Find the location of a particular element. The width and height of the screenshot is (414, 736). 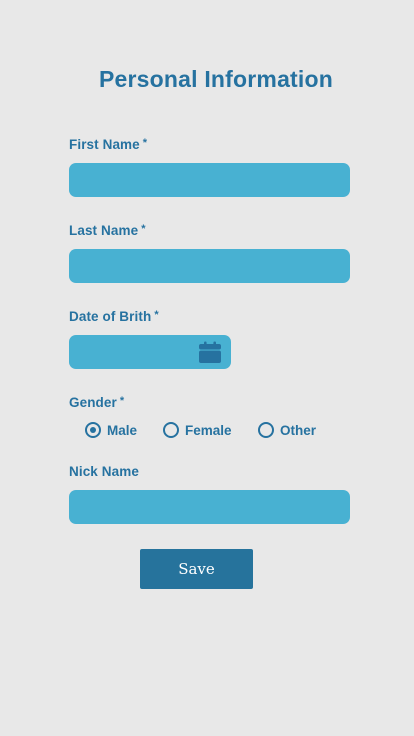

radio-selected-icon is located at coordinates (93, 430).